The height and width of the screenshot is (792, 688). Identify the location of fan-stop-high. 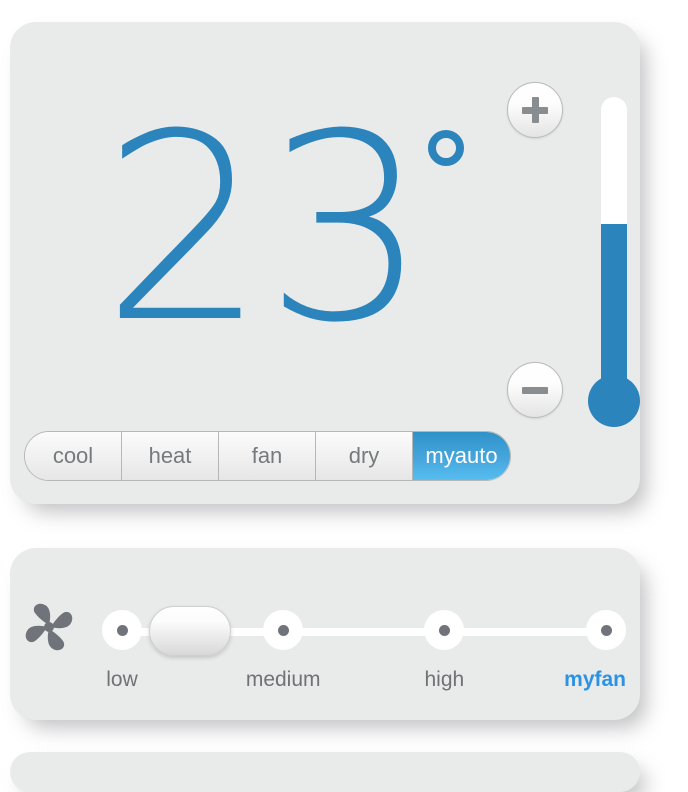
(444, 630).